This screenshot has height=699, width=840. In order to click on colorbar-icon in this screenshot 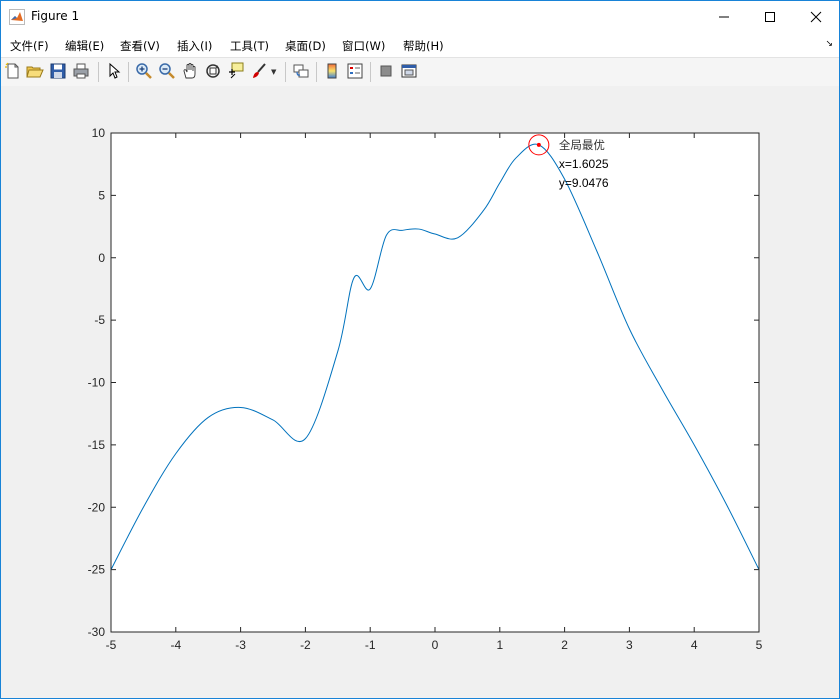, I will do `click(332, 71)`.